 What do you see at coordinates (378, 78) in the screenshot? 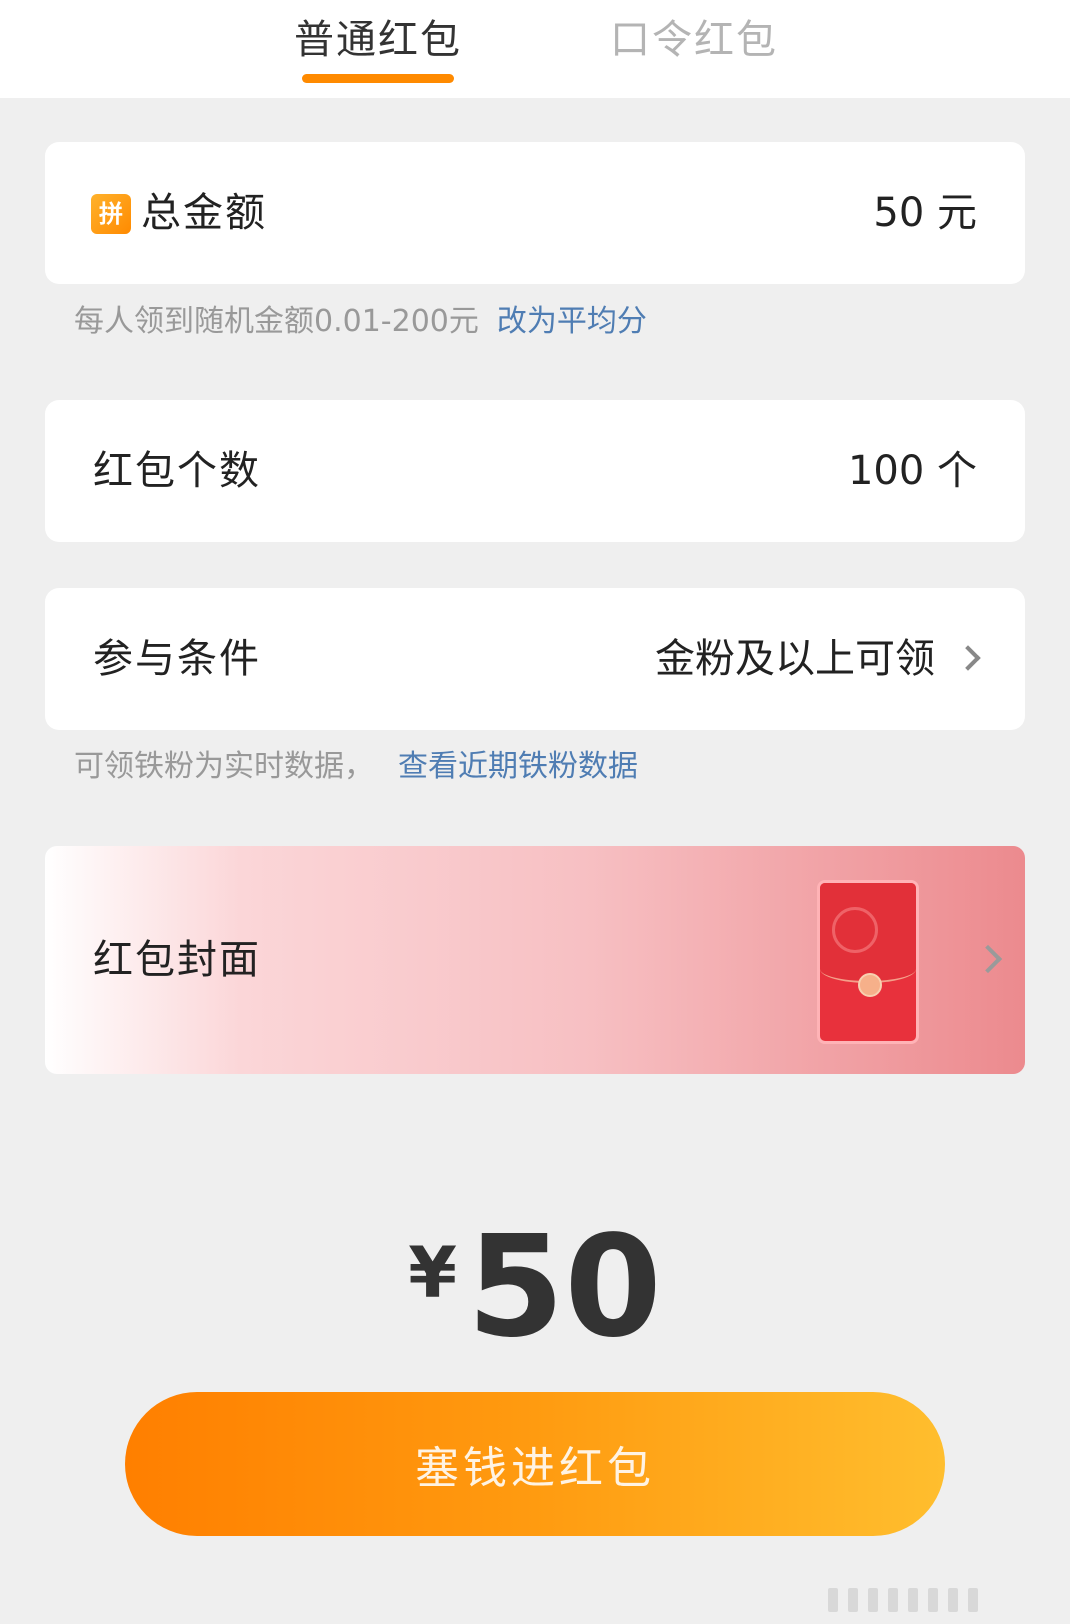
I see `active-tab-indicator` at bounding box center [378, 78].